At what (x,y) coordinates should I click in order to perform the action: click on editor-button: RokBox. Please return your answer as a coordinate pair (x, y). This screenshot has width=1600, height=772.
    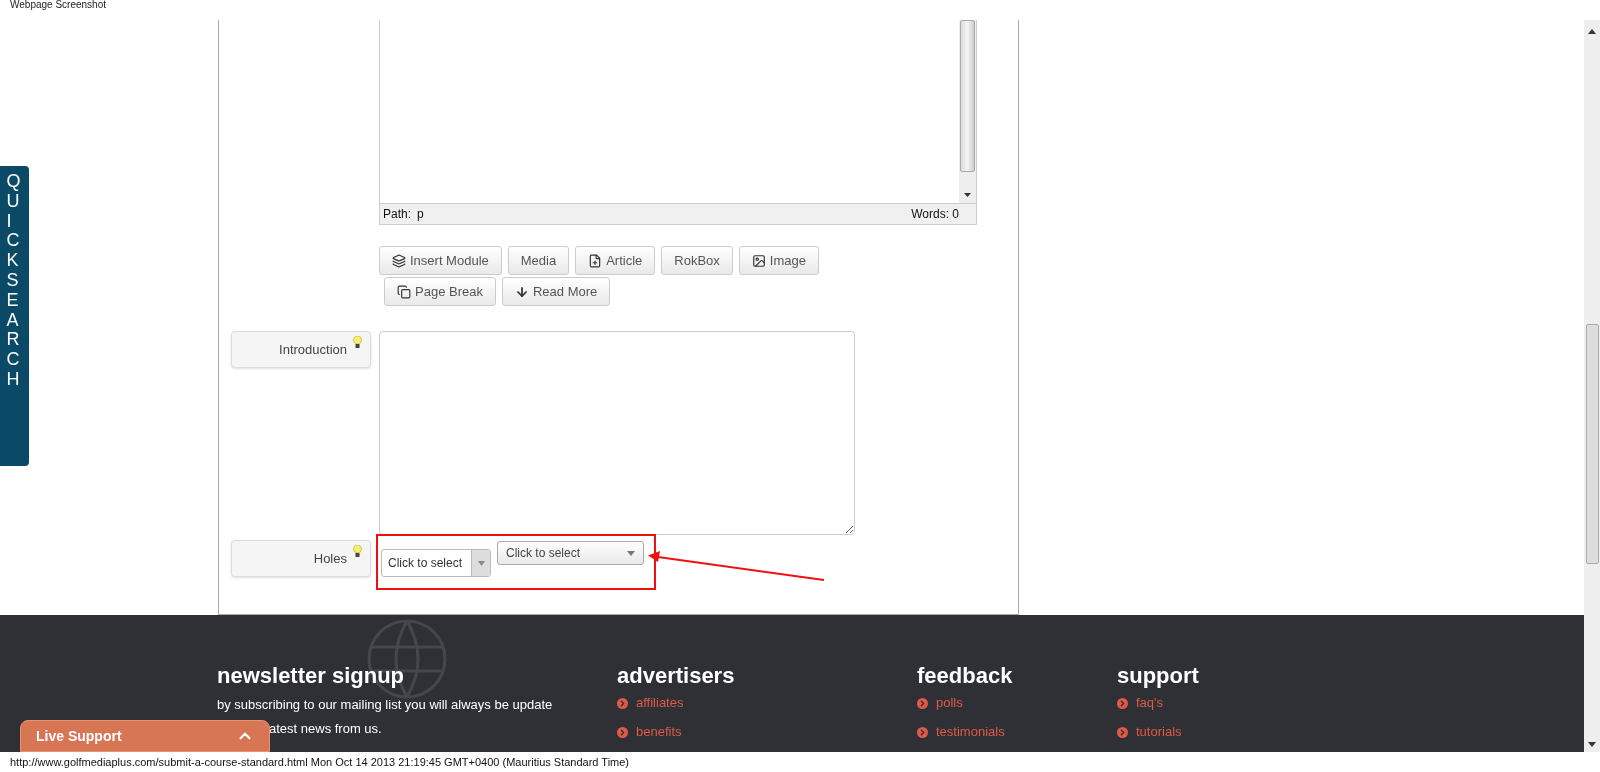
    Looking at the image, I should click on (697, 260).